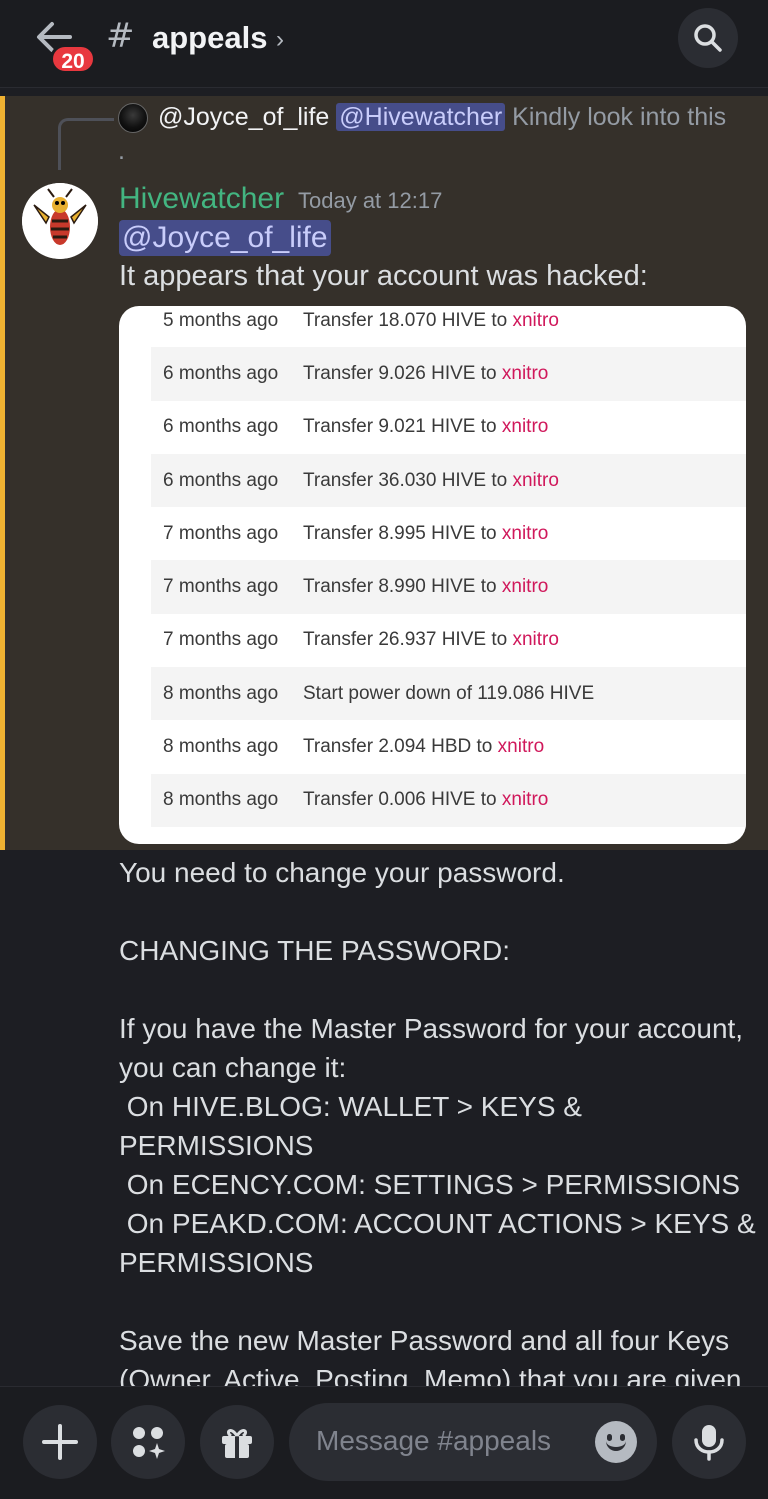 This screenshot has width=768, height=1499. I want to click on transaction-text: Transfer 9.026 HIVE to, so click(402, 373).